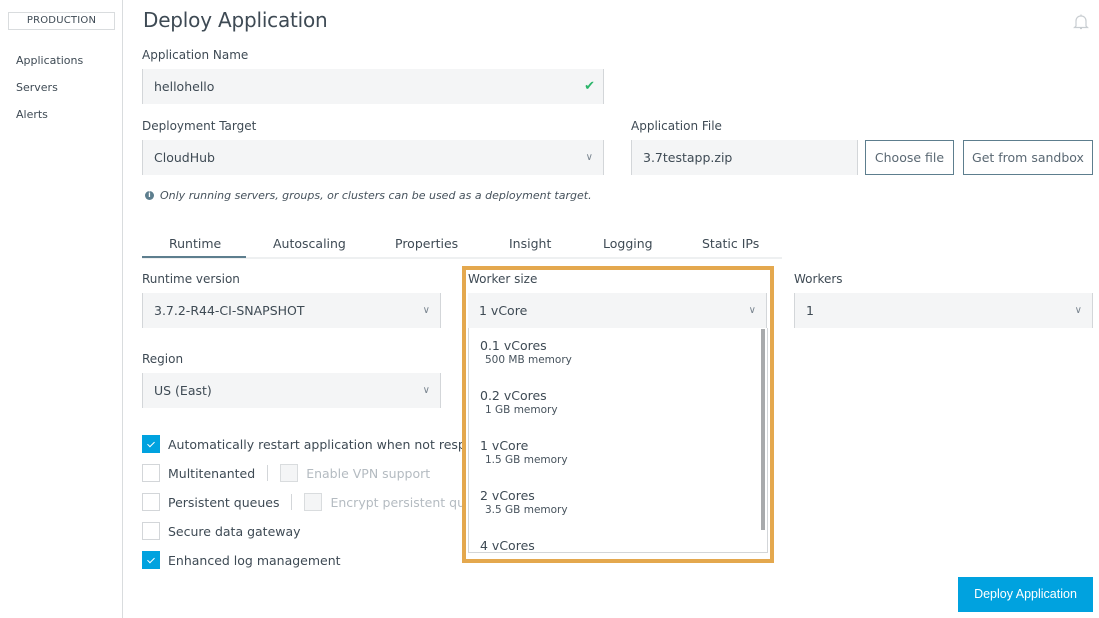 The height and width of the screenshot is (618, 1099). What do you see at coordinates (289, 473) in the screenshot?
I see `enable-vpn-checkbox` at bounding box center [289, 473].